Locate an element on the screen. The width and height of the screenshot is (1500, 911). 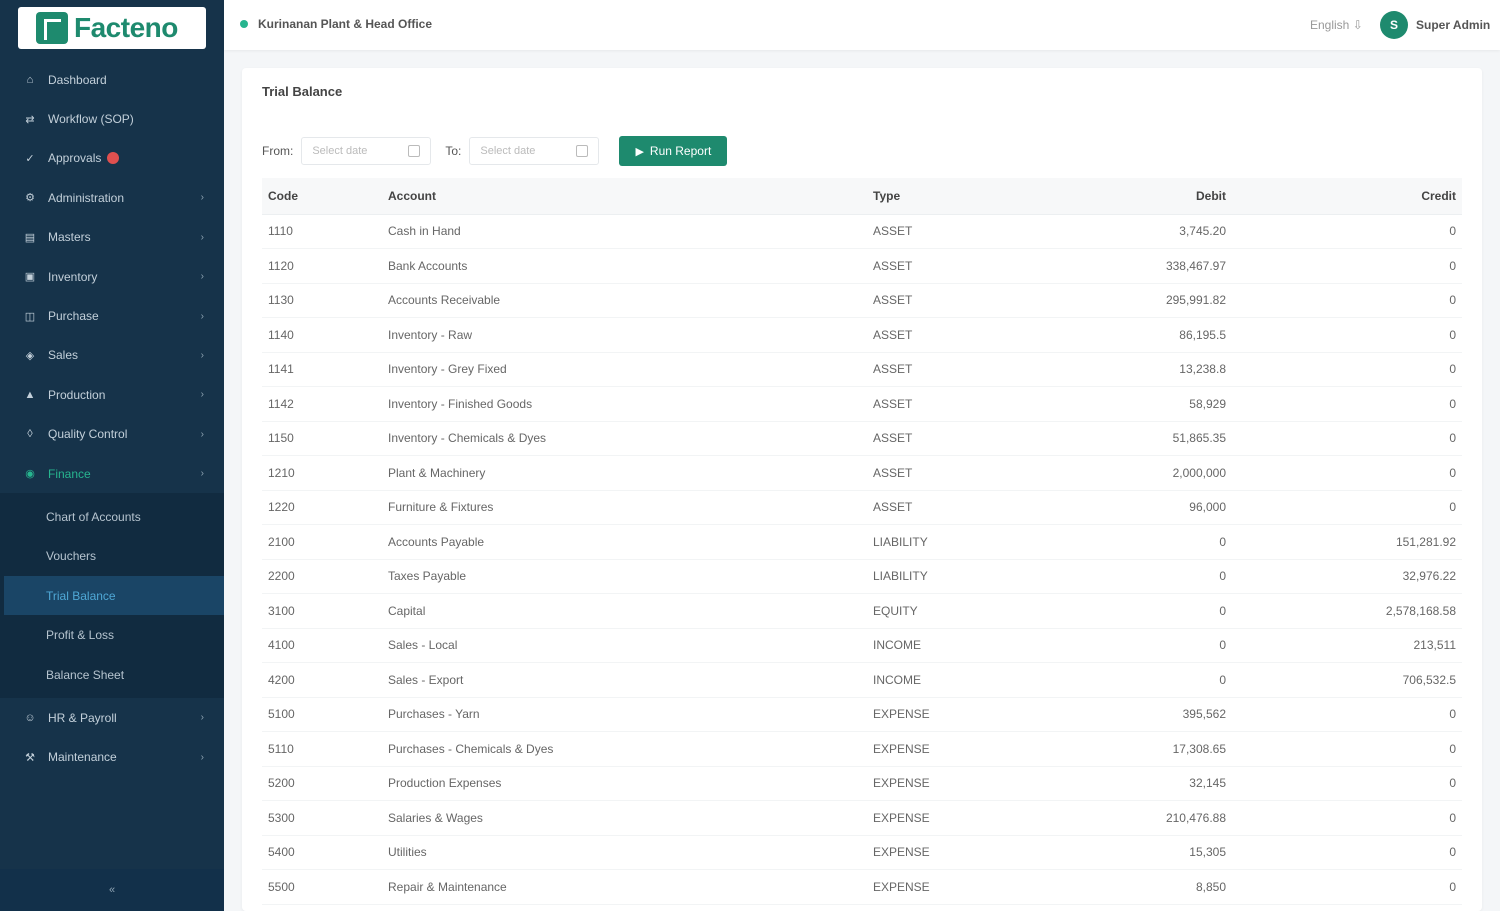
cell-account: Capital is located at coordinates (624, 611).